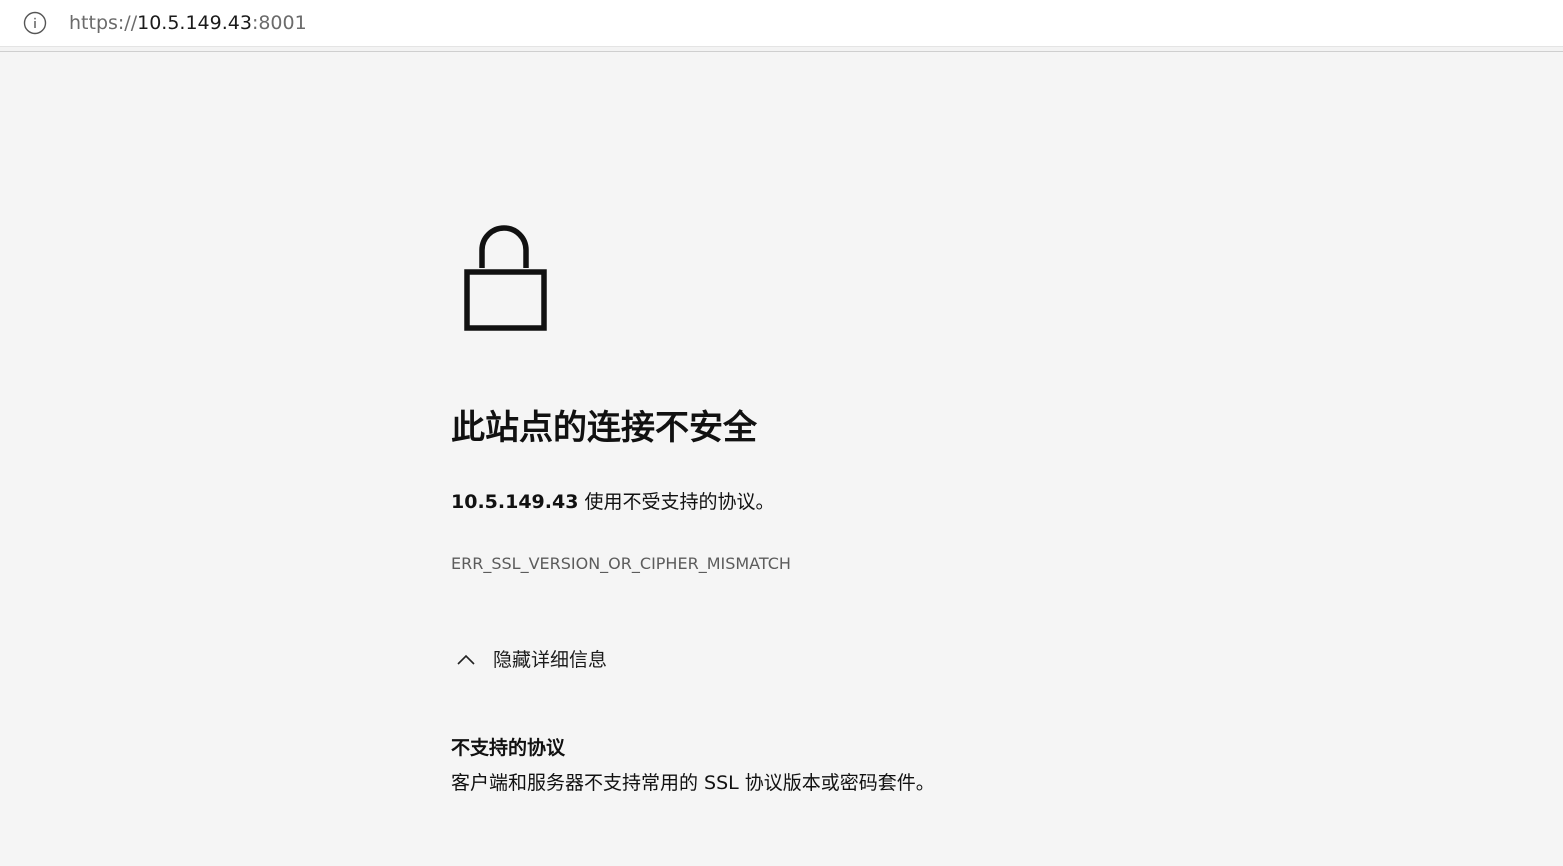 This screenshot has height=866, width=1563. I want to click on info-icon, so click(35, 23).